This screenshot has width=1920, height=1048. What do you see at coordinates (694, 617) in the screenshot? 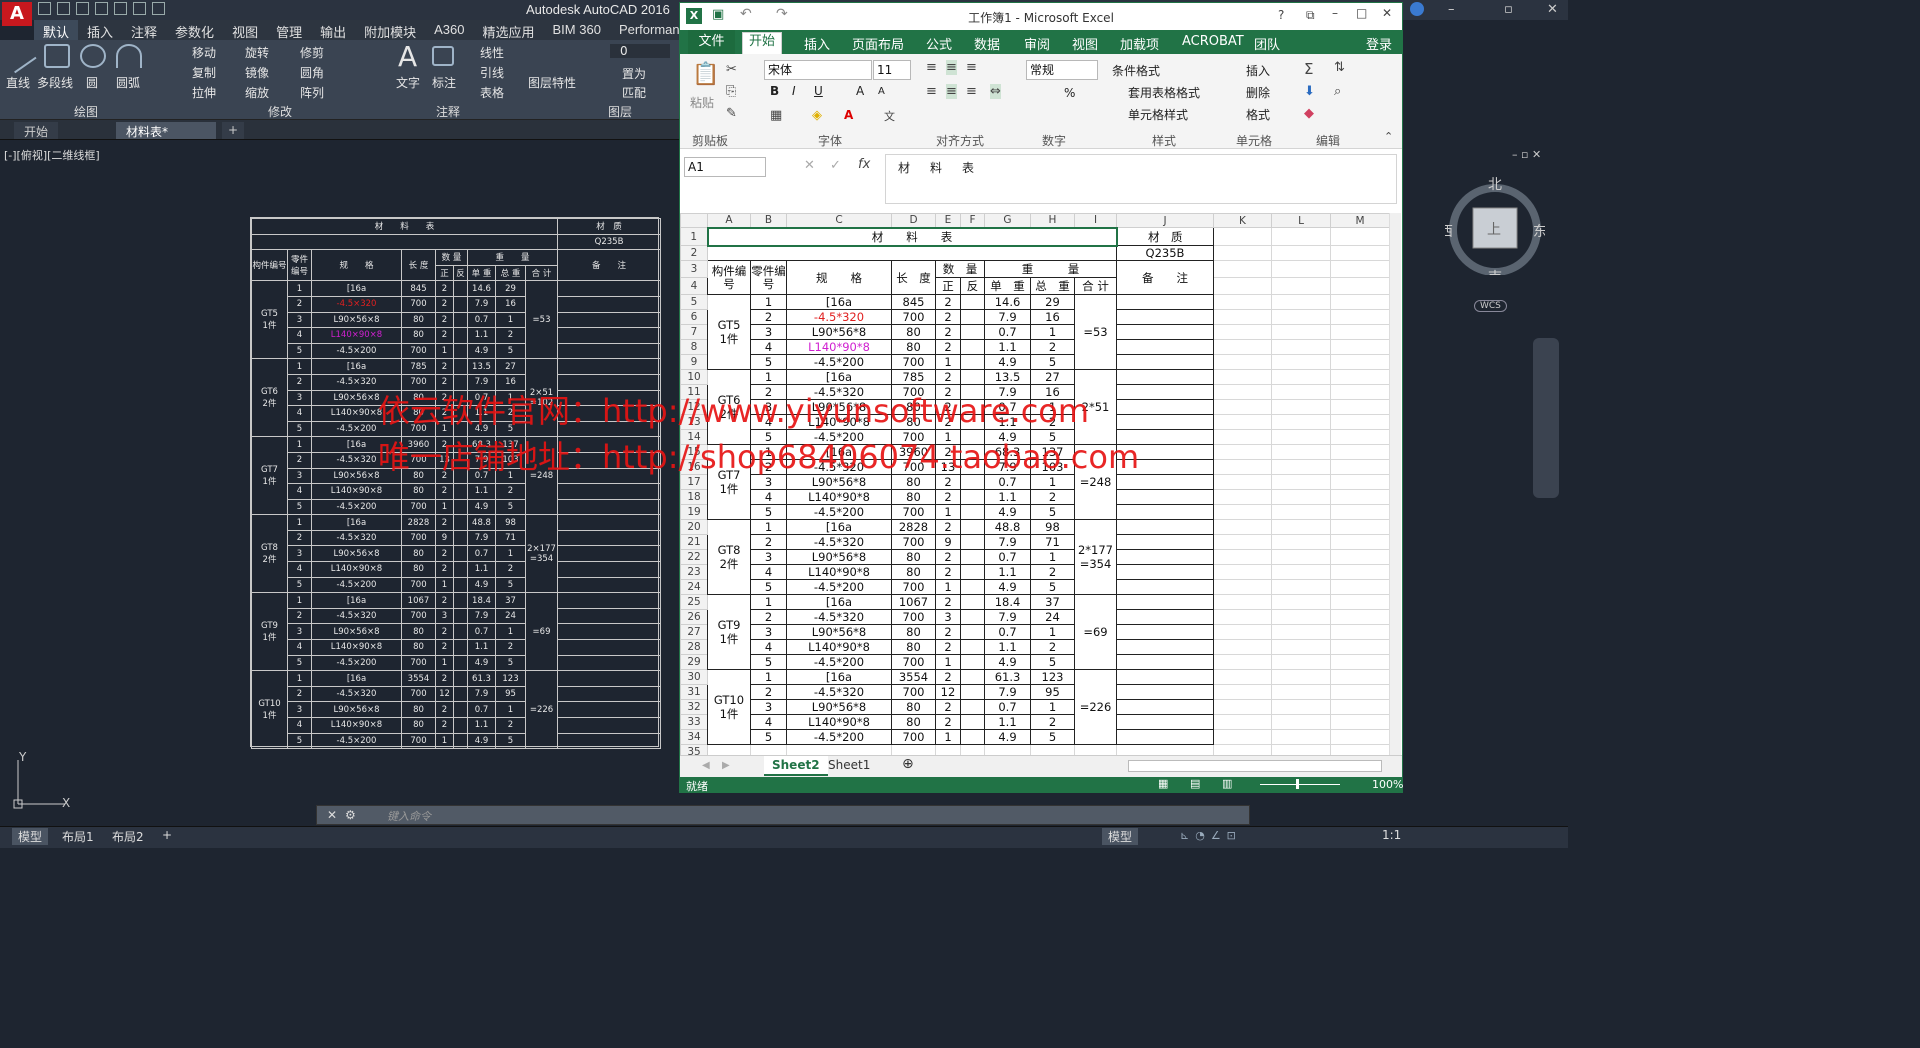
I see `row-header: 26` at bounding box center [694, 617].